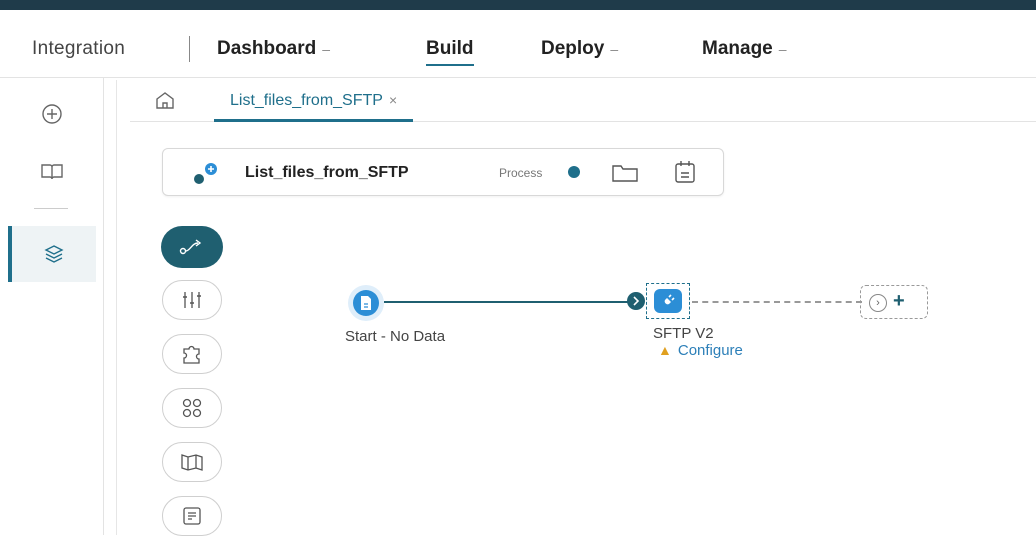 Image resolution: width=1036 pixels, height=536 pixels. I want to click on sftp-node-inner, so click(668, 301).